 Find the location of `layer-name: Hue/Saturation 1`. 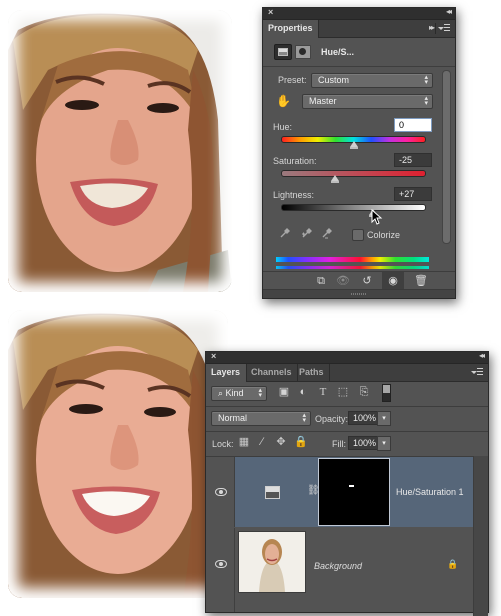

layer-name: Hue/Saturation 1 is located at coordinates (430, 492).